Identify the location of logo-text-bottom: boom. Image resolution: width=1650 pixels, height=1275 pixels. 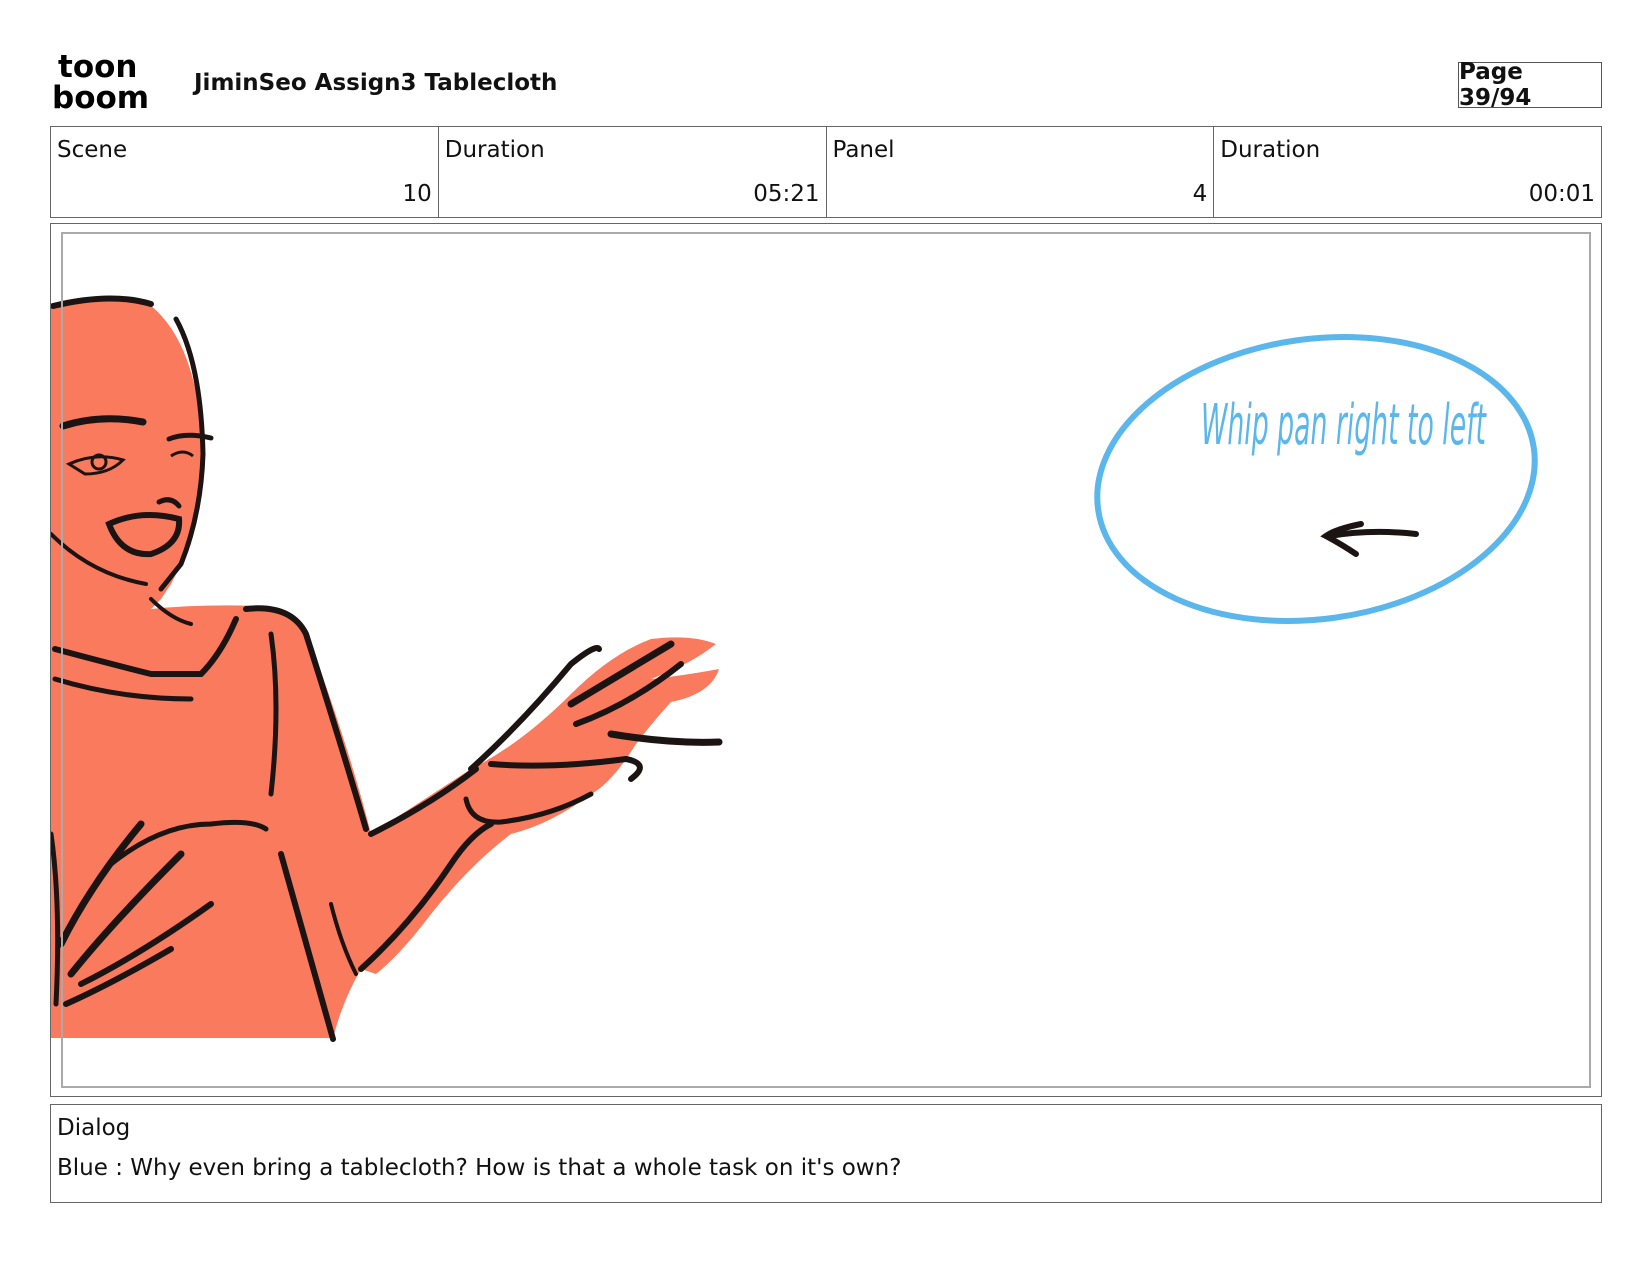
(100, 96).